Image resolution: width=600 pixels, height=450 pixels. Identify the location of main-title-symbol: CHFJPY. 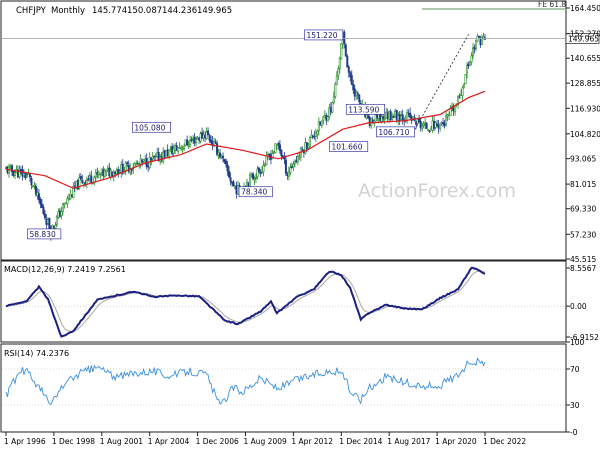
(31, 11).